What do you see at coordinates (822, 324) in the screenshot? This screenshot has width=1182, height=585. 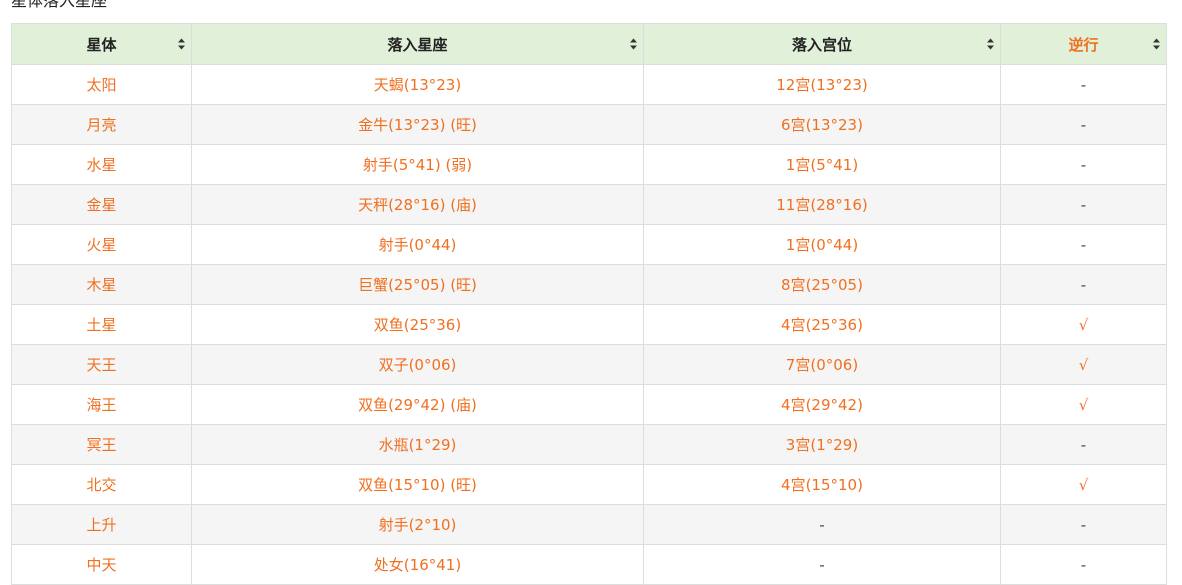 I see `house-cell: 4宫(25°36)` at bounding box center [822, 324].